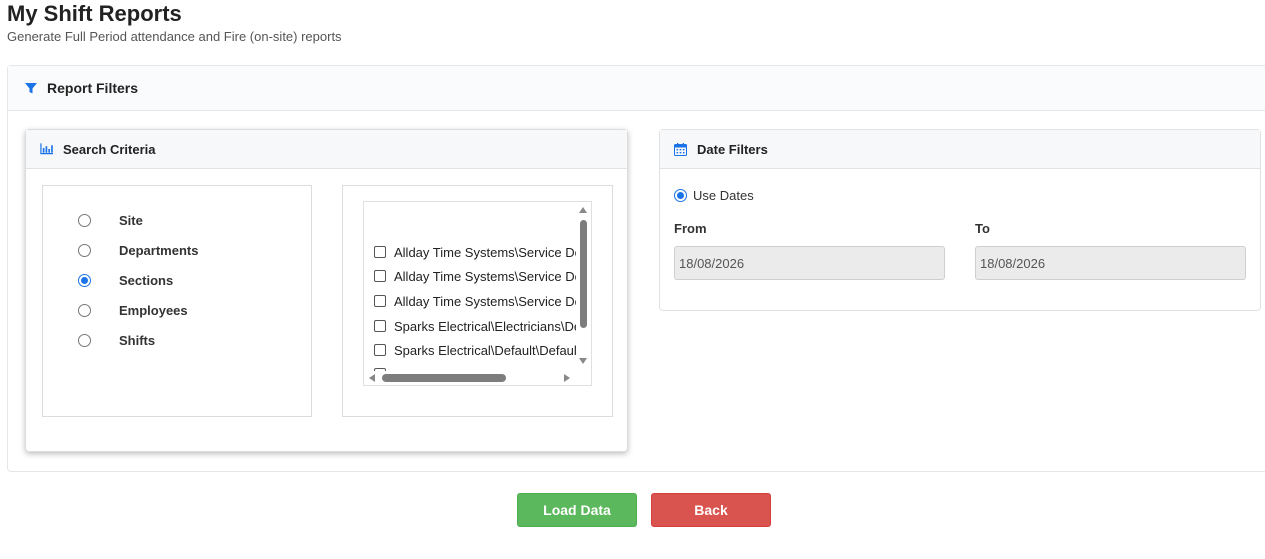 The height and width of the screenshot is (559, 1265). I want to click on load-data-button: Load Data, so click(577, 510).